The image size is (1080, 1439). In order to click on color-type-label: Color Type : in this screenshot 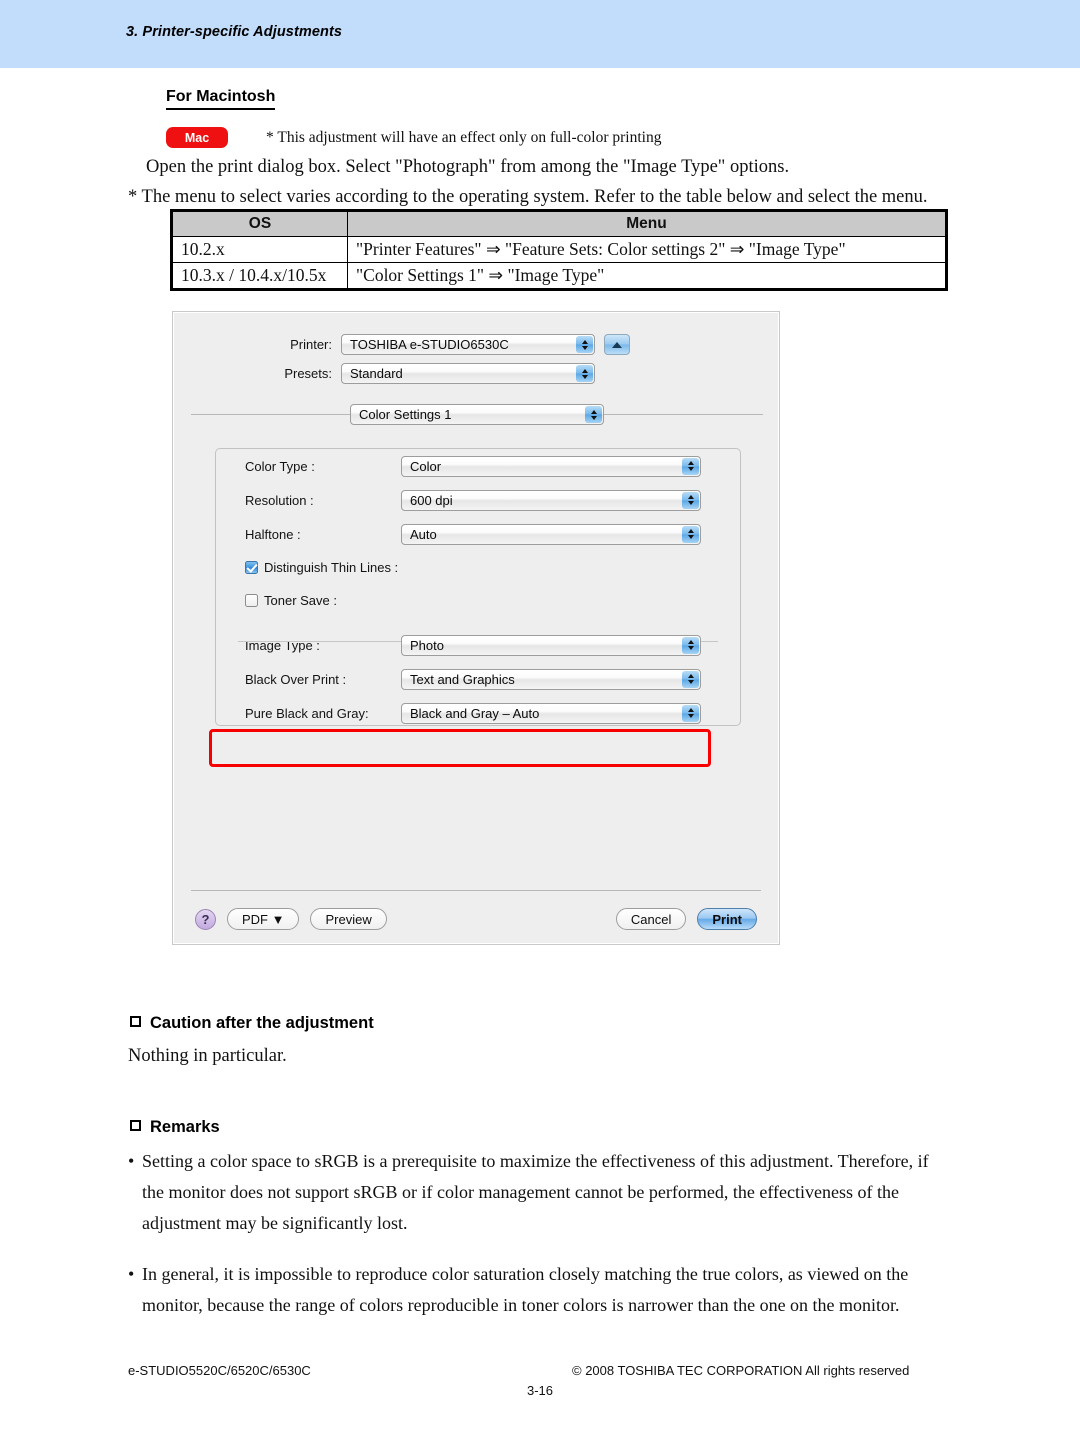, I will do `click(280, 466)`.